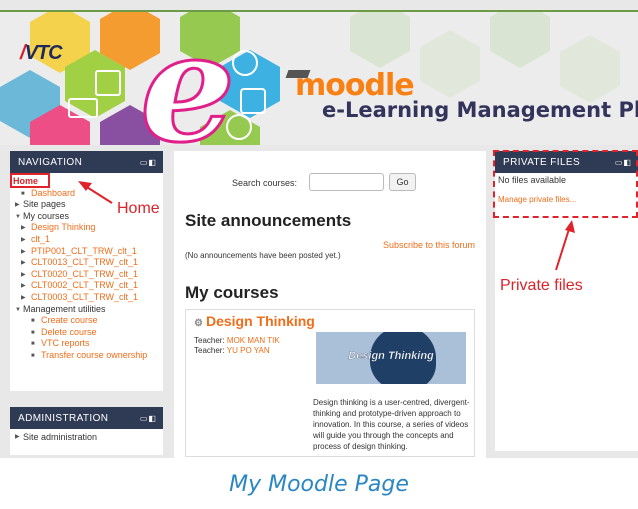  Describe the element at coordinates (55, 437) in the screenshot. I see `nav-item-site-administration: ▶ Site administration` at that location.